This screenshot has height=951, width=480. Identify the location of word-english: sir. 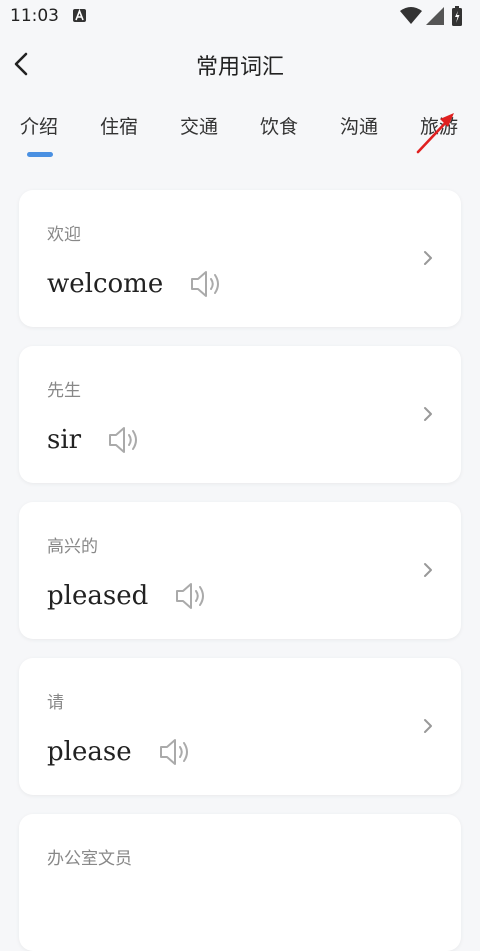
(64, 440).